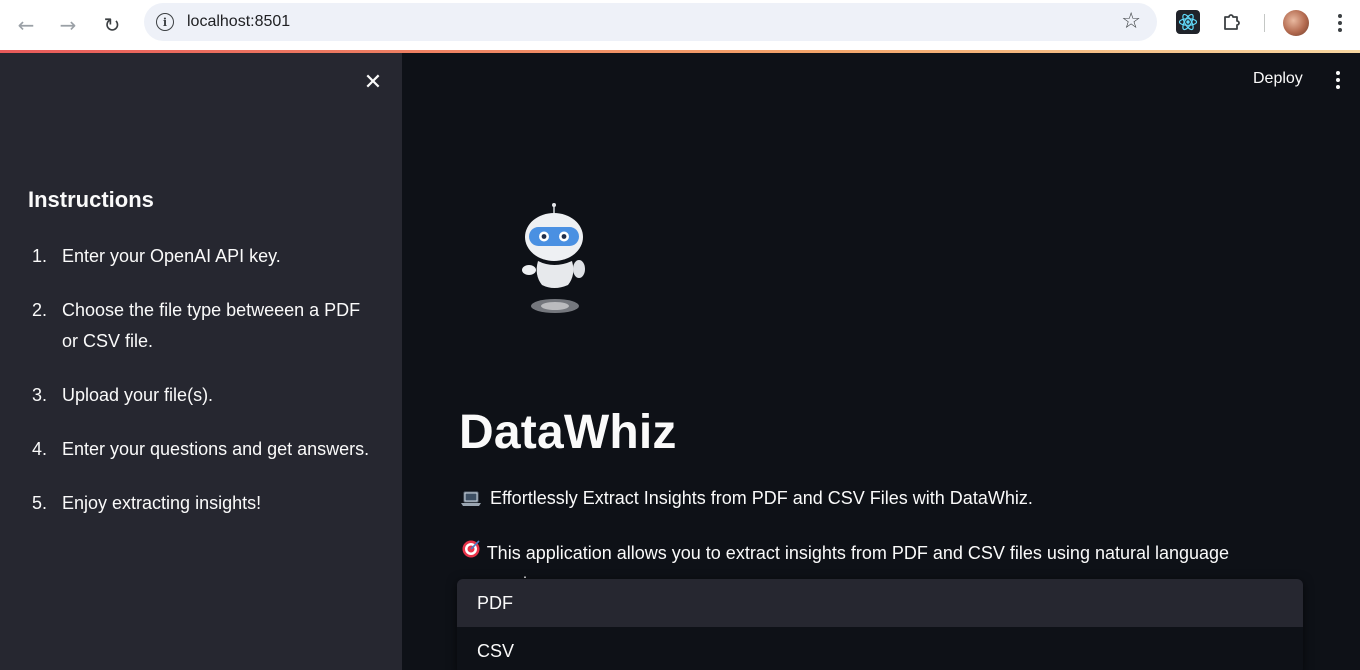 This screenshot has width=1360, height=670. Describe the element at coordinates (1188, 22) in the screenshot. I see `react-devtools-extension-icon` at that location.